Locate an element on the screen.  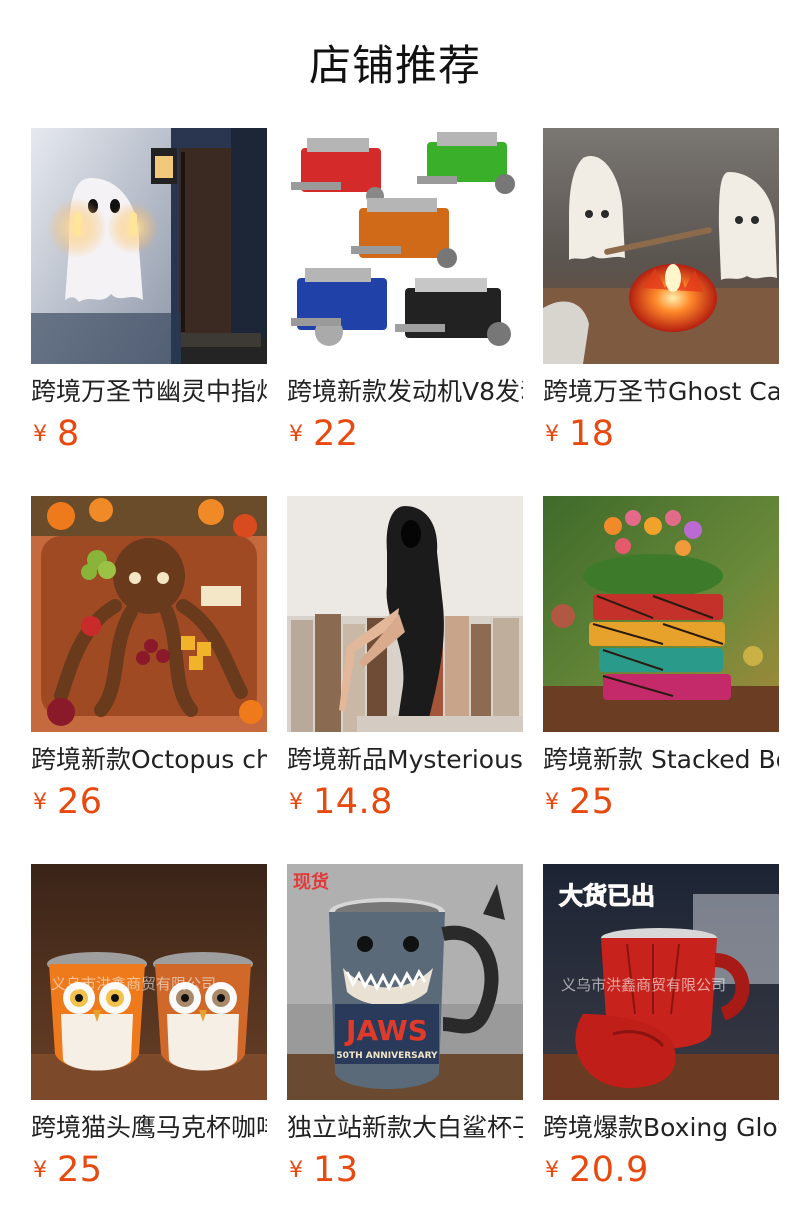
price-value: 14.8 is located at coordinates (353, 802).